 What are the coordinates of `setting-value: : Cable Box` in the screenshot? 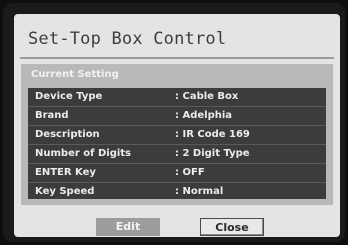 It's located at (207, 96).